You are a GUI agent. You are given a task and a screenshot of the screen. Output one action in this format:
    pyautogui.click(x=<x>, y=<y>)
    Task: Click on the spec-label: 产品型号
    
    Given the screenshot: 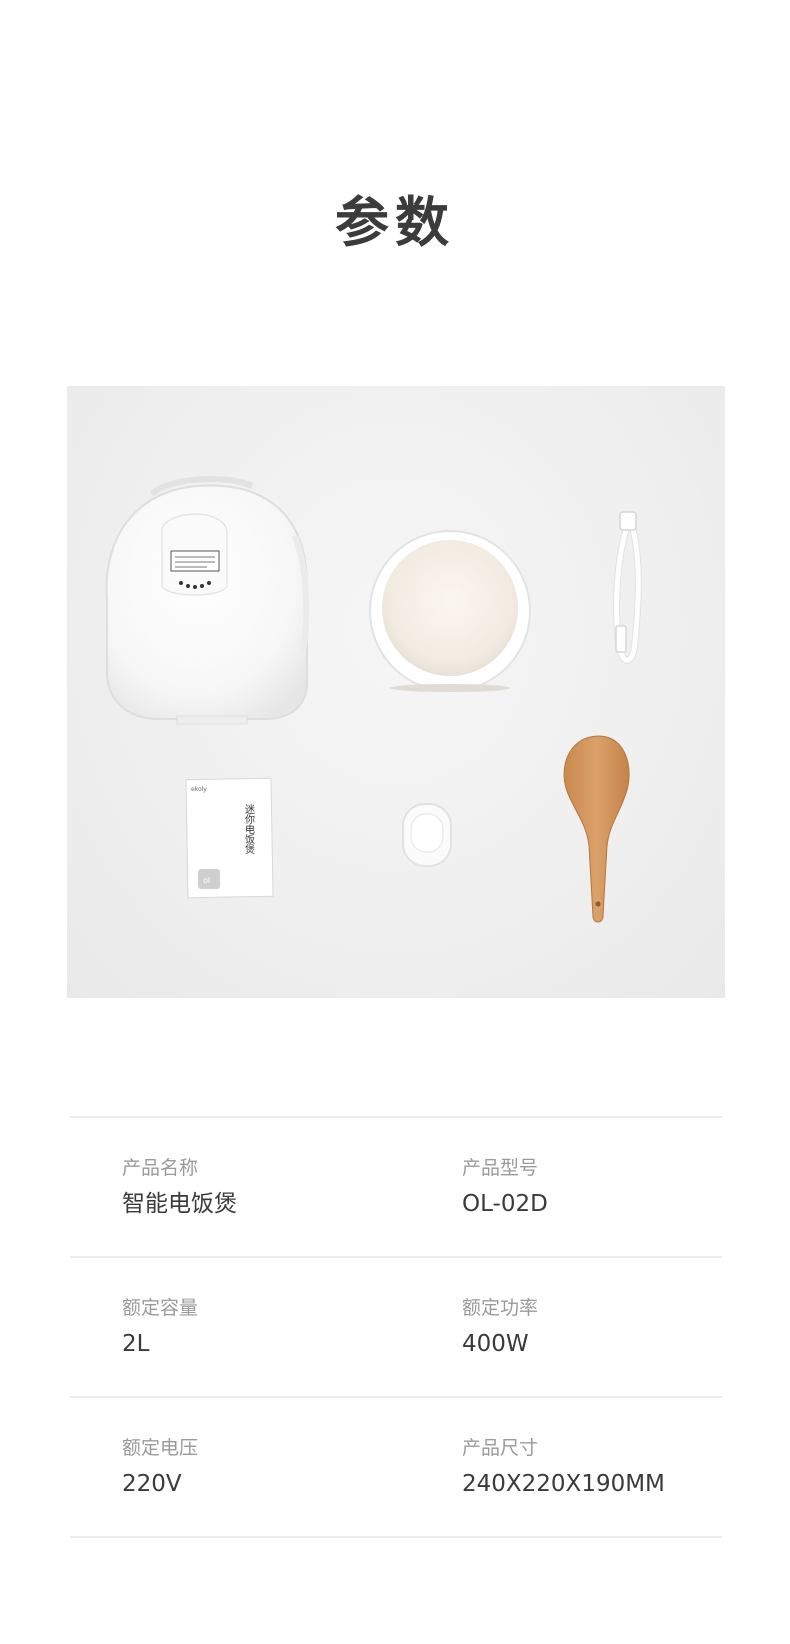 What is the action you would take?
    pyautogui.click(x=500, y=1168)
    